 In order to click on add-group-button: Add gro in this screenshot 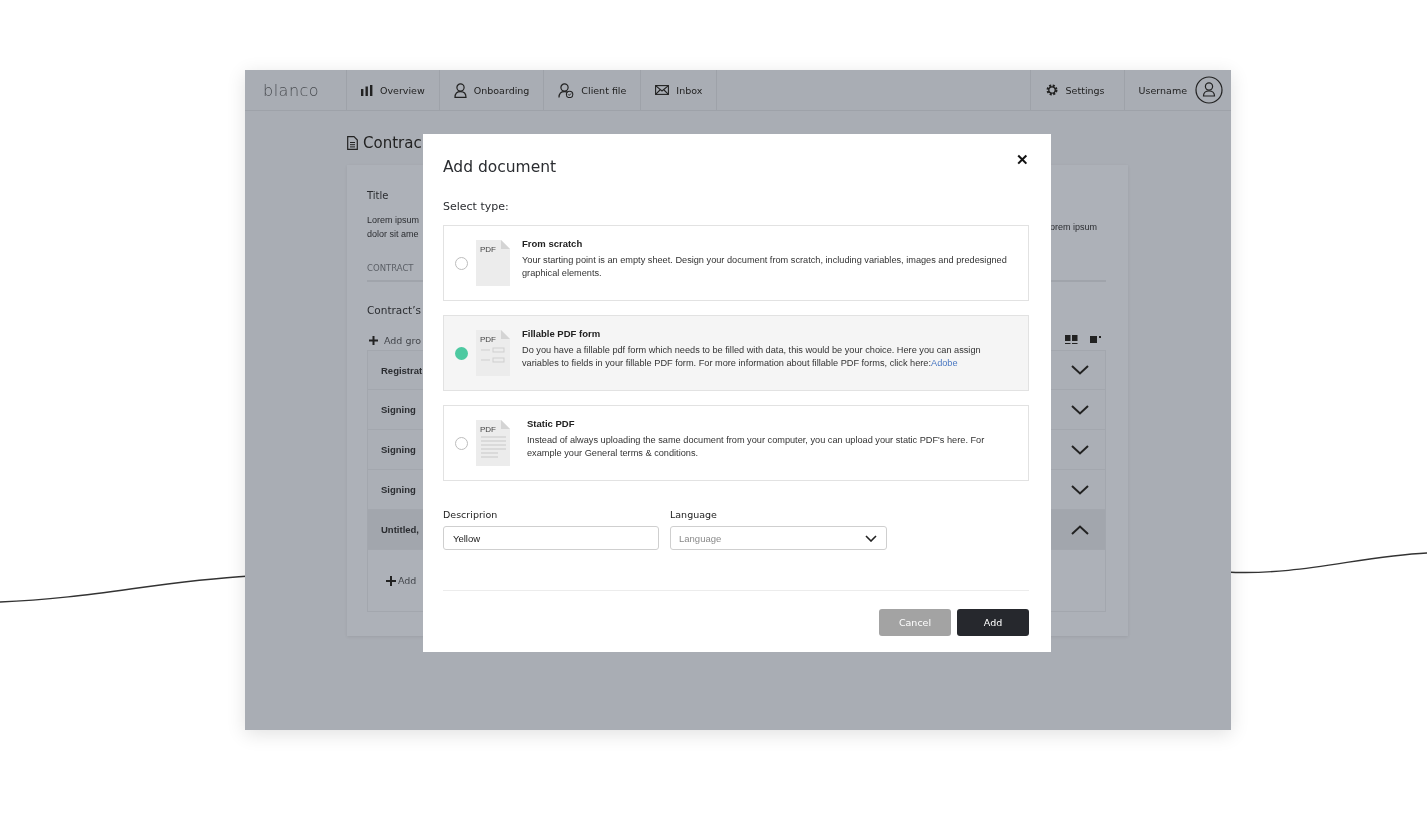, I will do `click(395, 340)`.